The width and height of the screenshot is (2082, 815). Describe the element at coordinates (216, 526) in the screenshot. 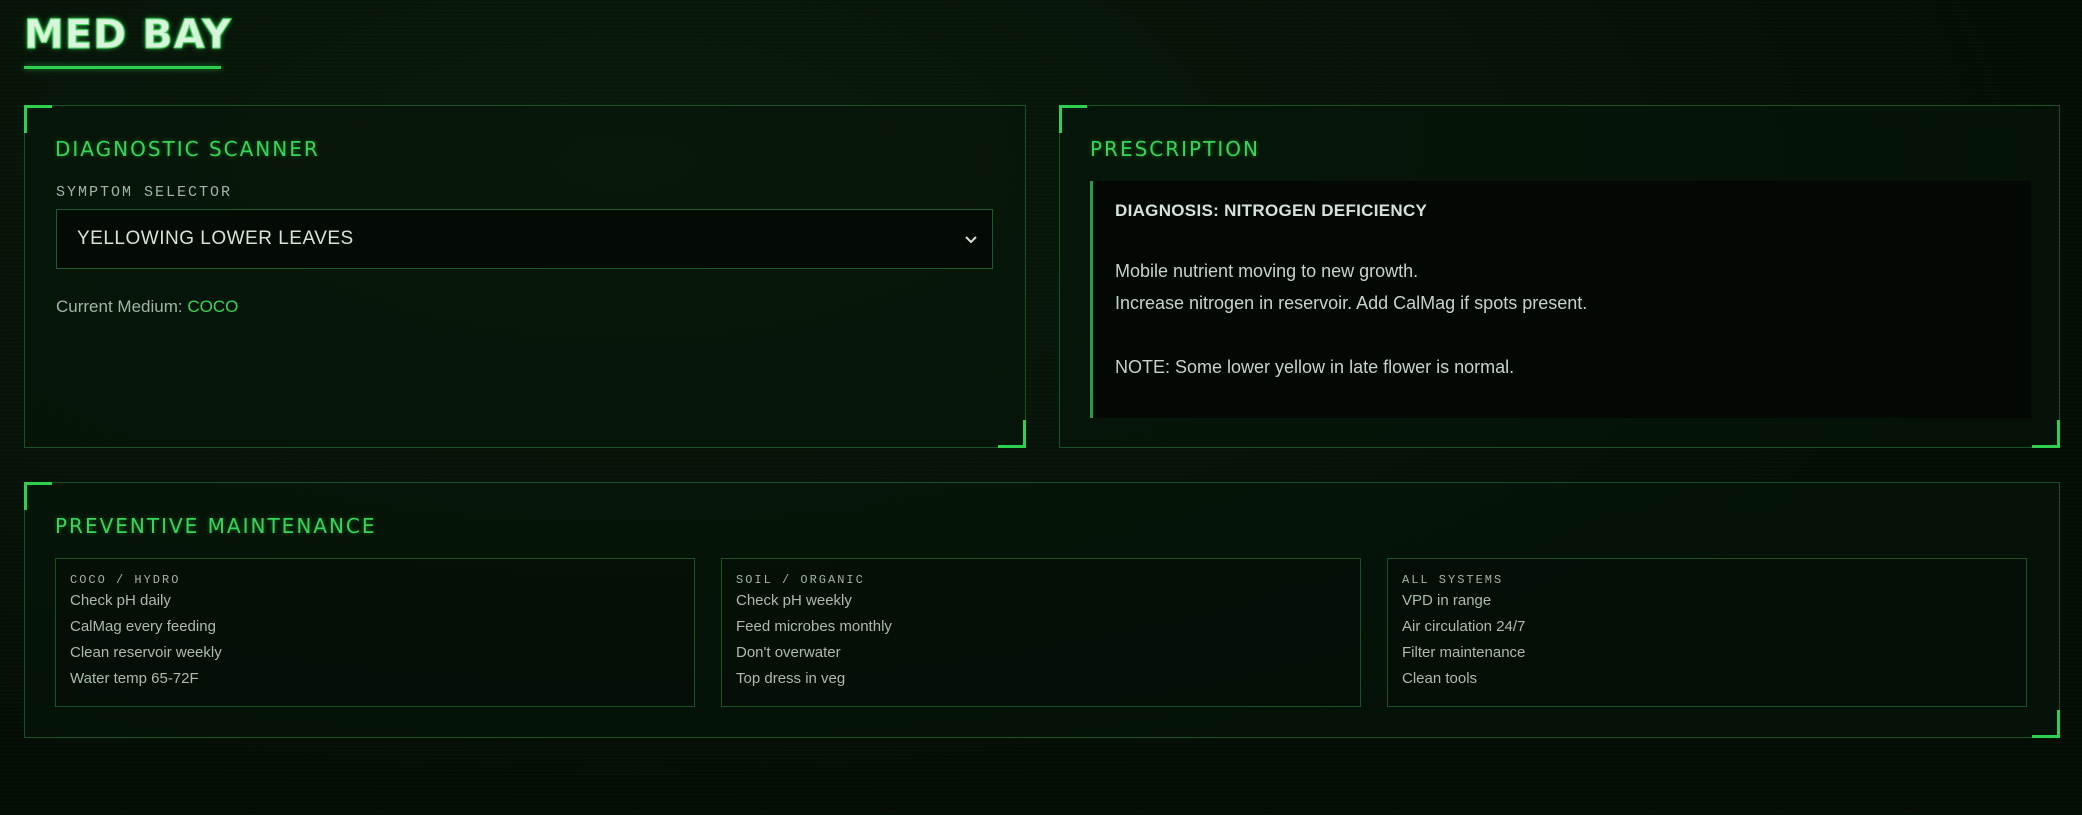

I see `panel-title: PREVENTIVE MAINTENANCE` at that location.